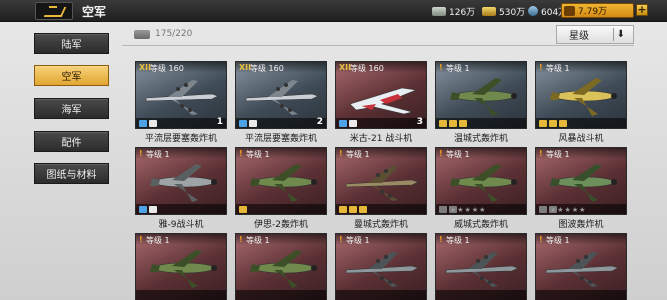 This screenshot has height=300, width=667. I want to click on sort-dropdown: 星级 ⬇, so click(595, 34).